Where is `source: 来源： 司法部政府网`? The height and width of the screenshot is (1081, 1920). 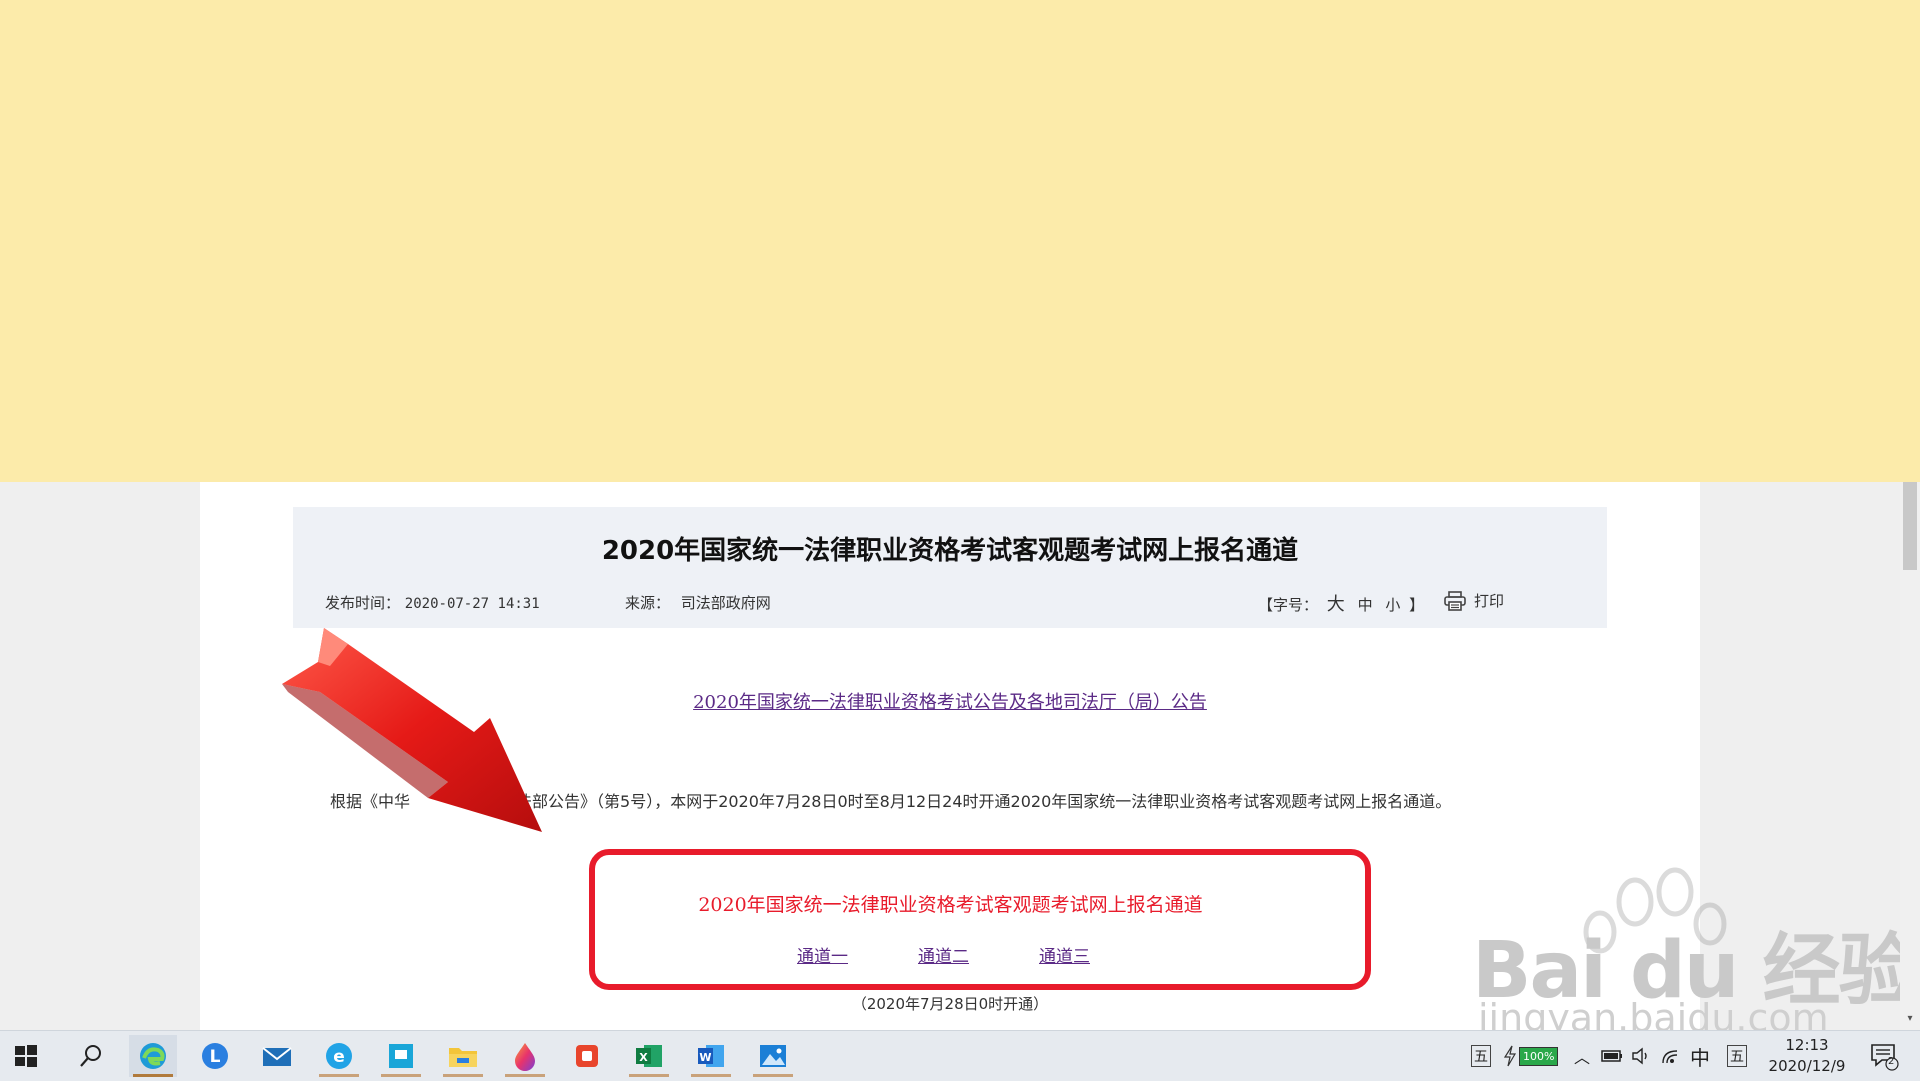 source: 来源： 司法部政府网 is located at coordinates (698, 602).